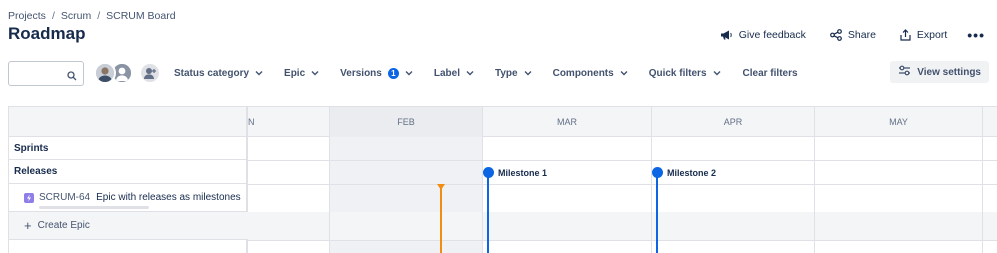 This screenshot has height=253, width=997. Describe the element at coordinates (128, 148) in the screenshot. I see `sprints-row: Sprints` at that location.